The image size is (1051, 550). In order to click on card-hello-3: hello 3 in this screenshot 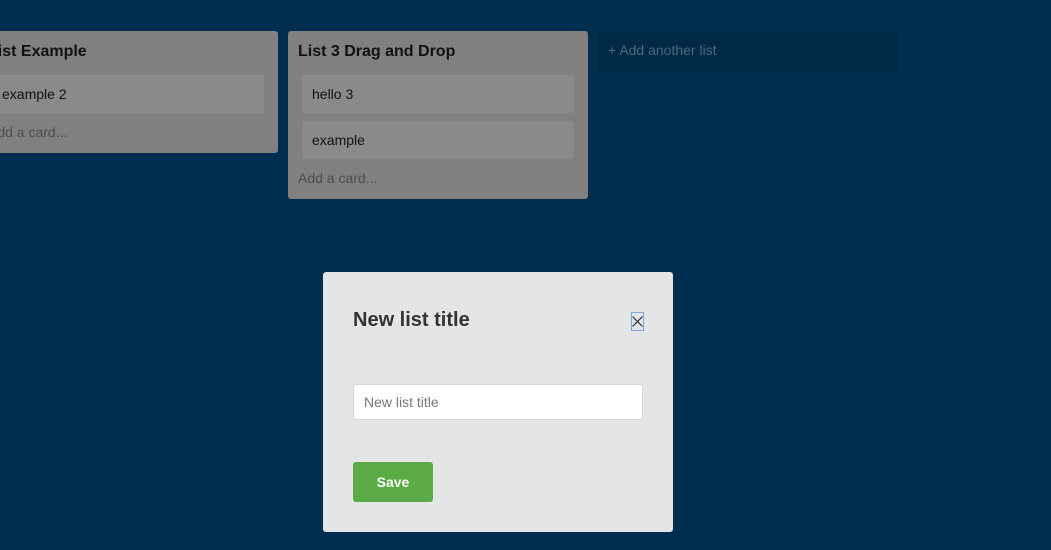, I will do `click(438, 94)`.